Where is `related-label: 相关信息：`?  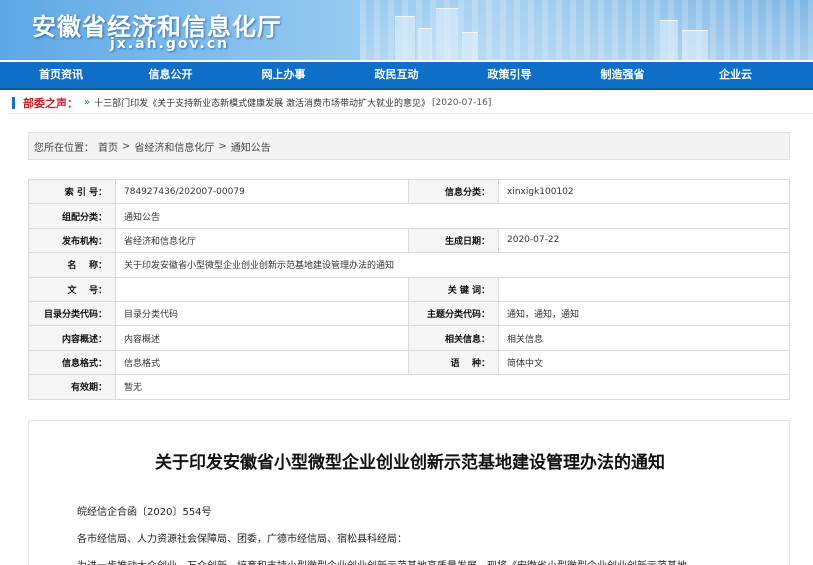
related-label: 相关信息： is located at coordinates (453, 338).